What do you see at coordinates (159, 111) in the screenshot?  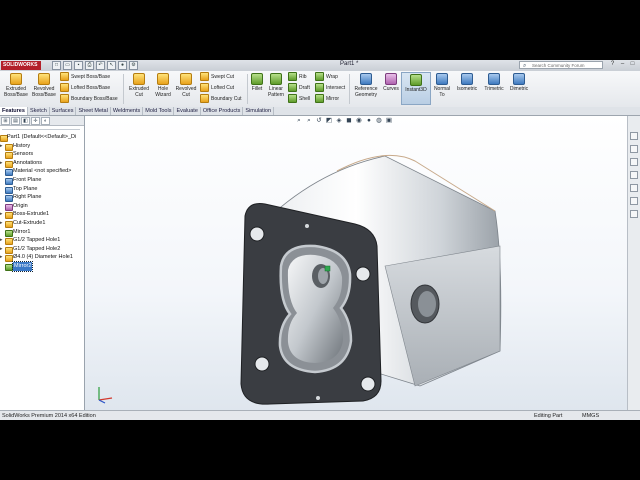 I see `tab-mold-tools: Mold Tools` at bounding box center [159, 111].